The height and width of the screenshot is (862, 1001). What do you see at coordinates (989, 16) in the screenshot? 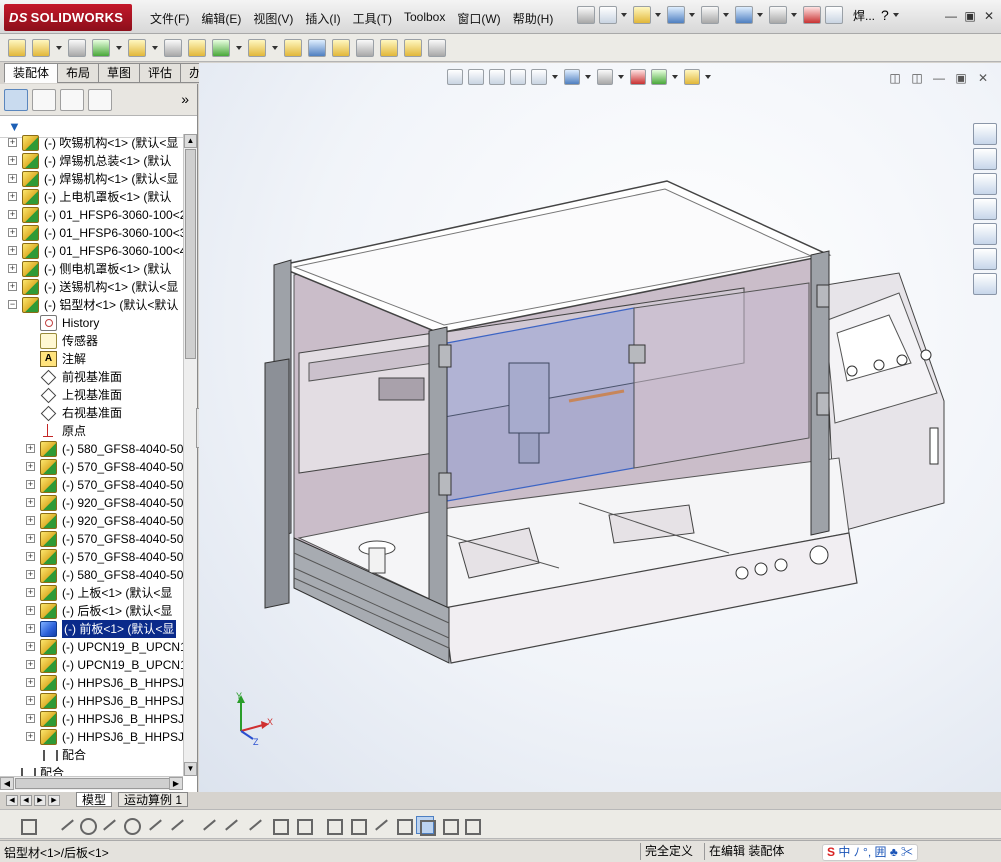
I see `close-icon: ✕` at bounding box center [989, 16].